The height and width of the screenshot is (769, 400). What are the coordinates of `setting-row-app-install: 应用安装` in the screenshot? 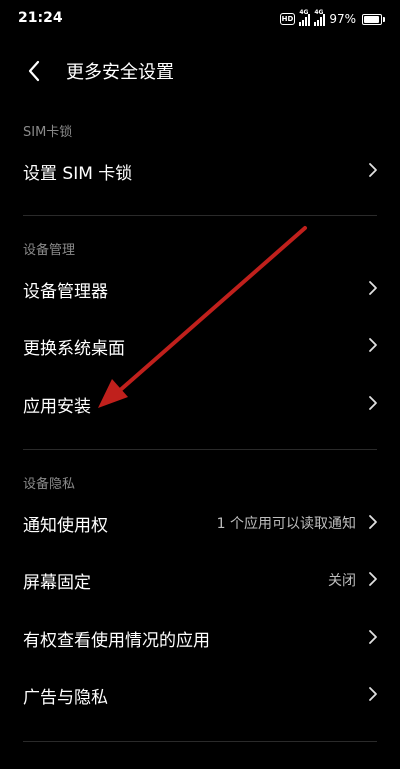 It's located at (200, 403).